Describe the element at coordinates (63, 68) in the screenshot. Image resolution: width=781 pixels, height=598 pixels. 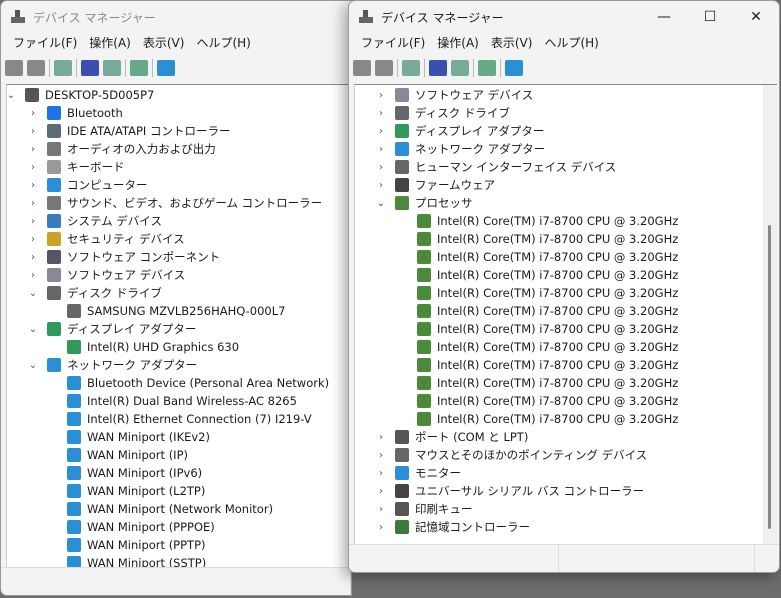
I see `show-hide-console-tree-icon` at that location.